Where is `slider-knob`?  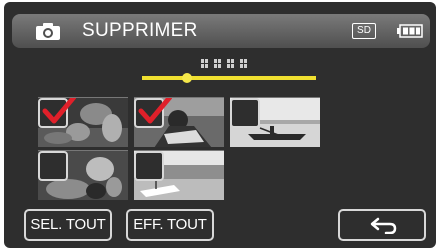 slider-knob is located at coordinates (187, 78).